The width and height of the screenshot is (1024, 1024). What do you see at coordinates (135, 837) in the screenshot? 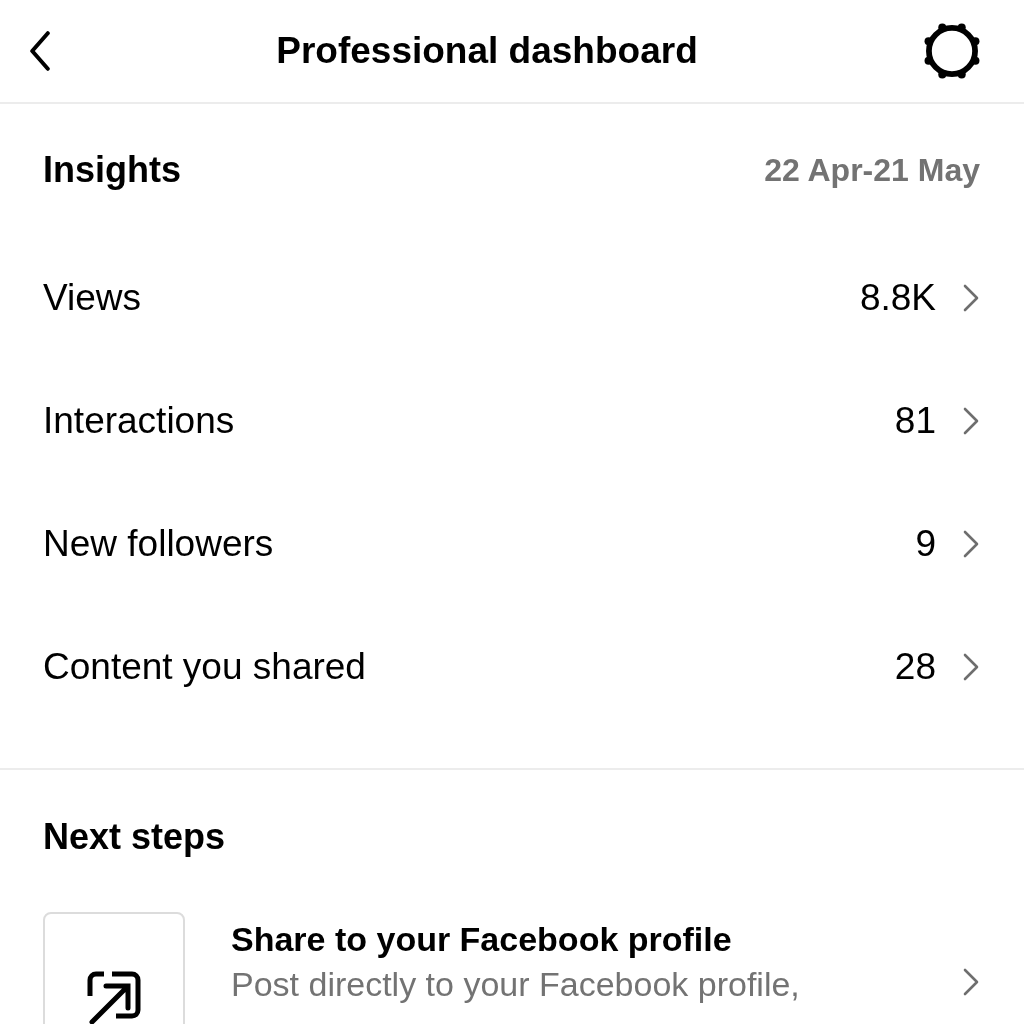
I see `section-title: Next steps` at bounding box center [135, 837].